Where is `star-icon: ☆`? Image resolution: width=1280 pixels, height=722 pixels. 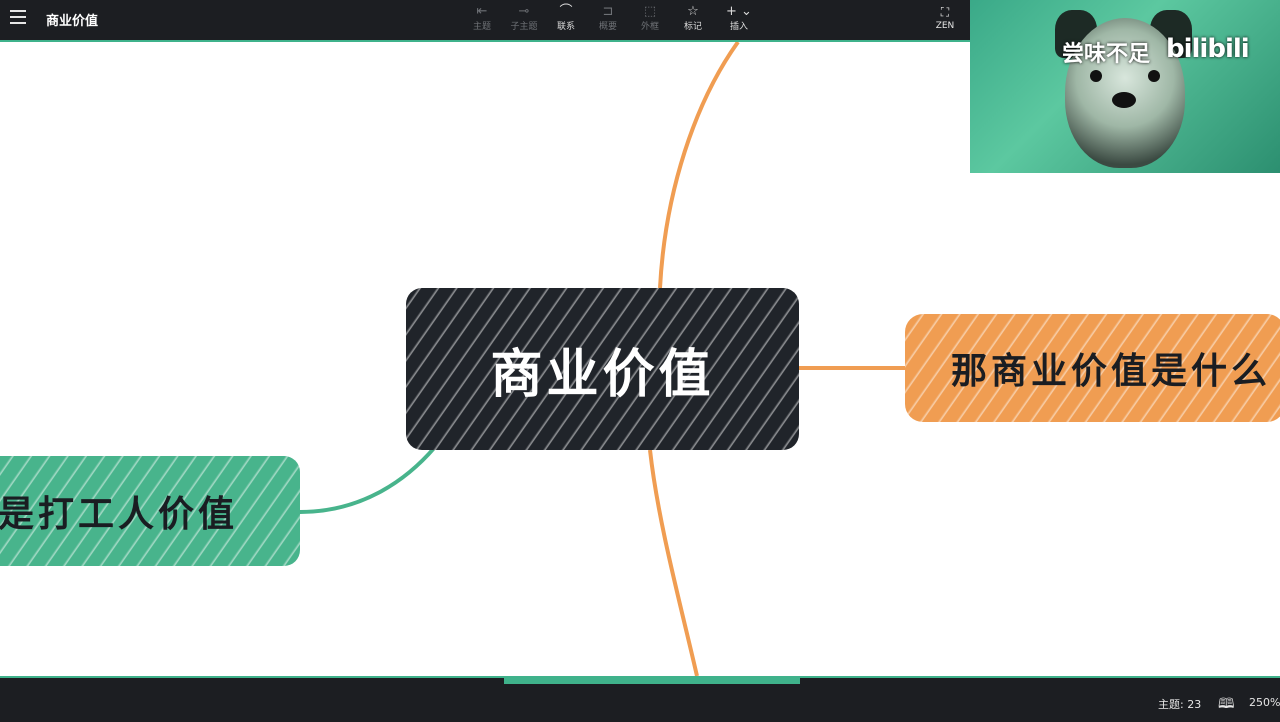 star-icon: ☆ is located at coordinates (693, 11).